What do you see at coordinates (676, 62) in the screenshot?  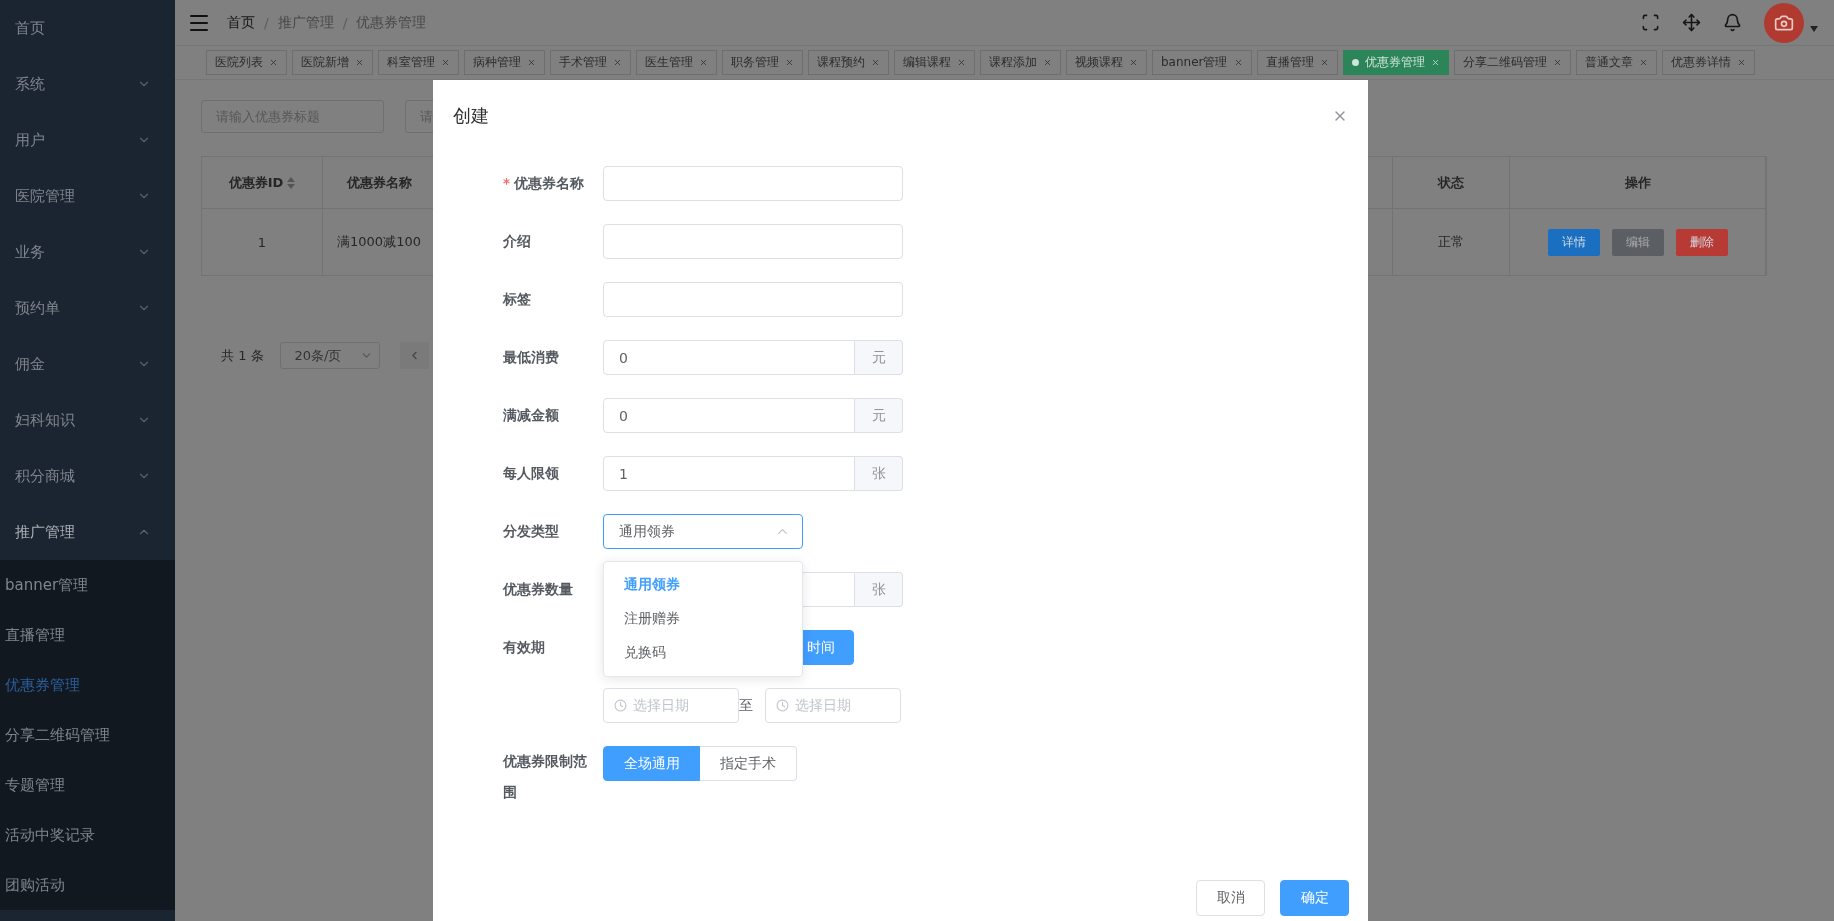 I see `page-tab: 医生管理` at bounding box center [676, 62].